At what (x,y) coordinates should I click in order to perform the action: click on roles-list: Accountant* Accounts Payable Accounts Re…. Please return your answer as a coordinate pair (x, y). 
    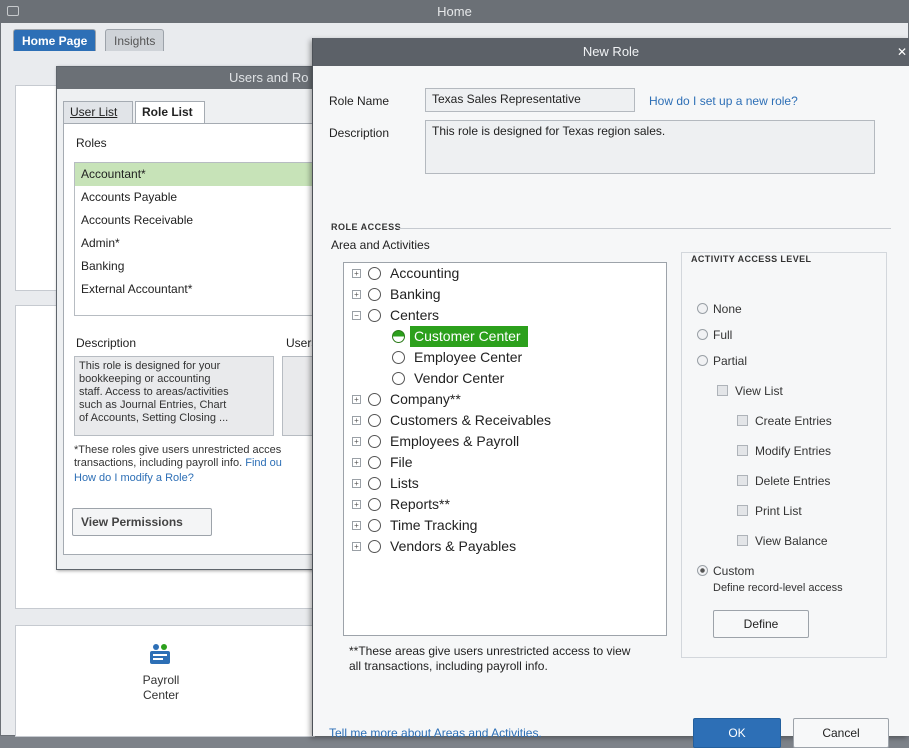
    Looking at the image, I should click on (197, 239).